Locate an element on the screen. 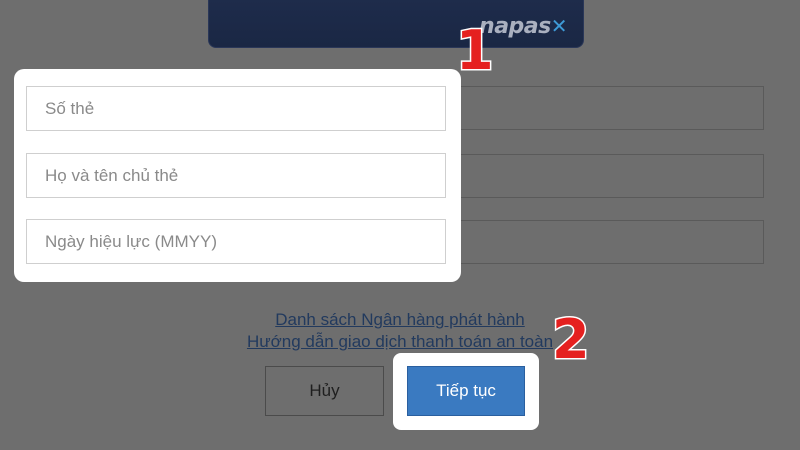 This screenshot has width=800, height=450. cardholder-name-input is located at coordinates (236, 175).